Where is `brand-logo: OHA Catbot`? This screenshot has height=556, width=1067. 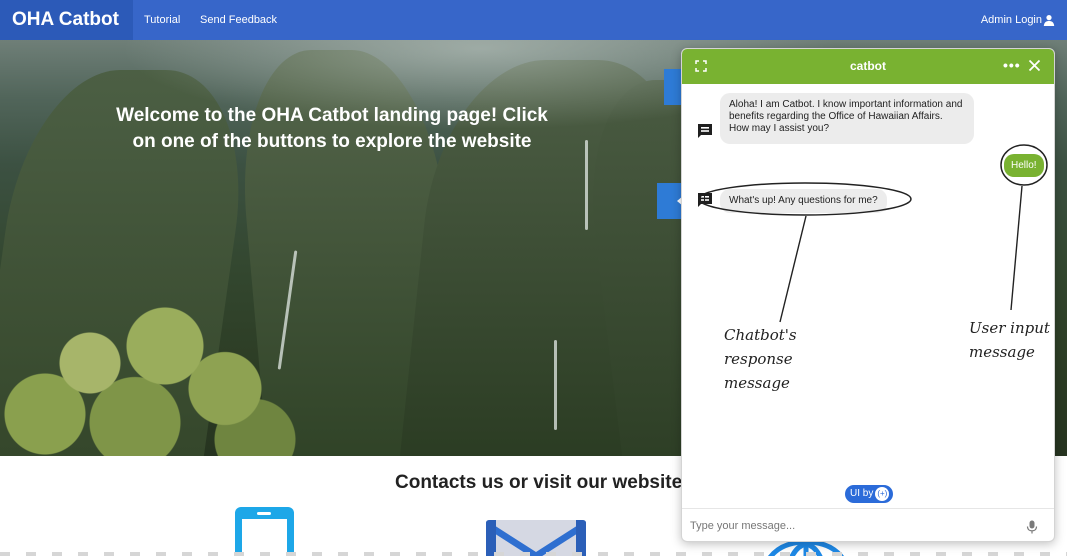
brand-logo: OHA Catbot is located at coordinates (66, 20).